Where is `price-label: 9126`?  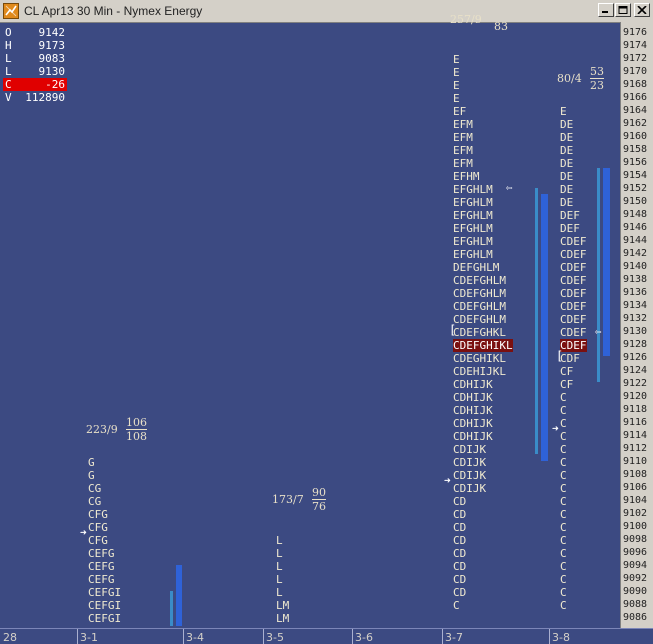
price-label: 9126 is located at coordinates (635, 357).